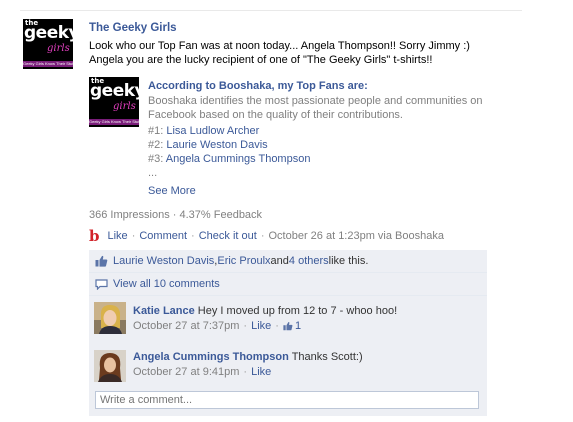  I want to click on katie-avatar-image, so click(110, 318).